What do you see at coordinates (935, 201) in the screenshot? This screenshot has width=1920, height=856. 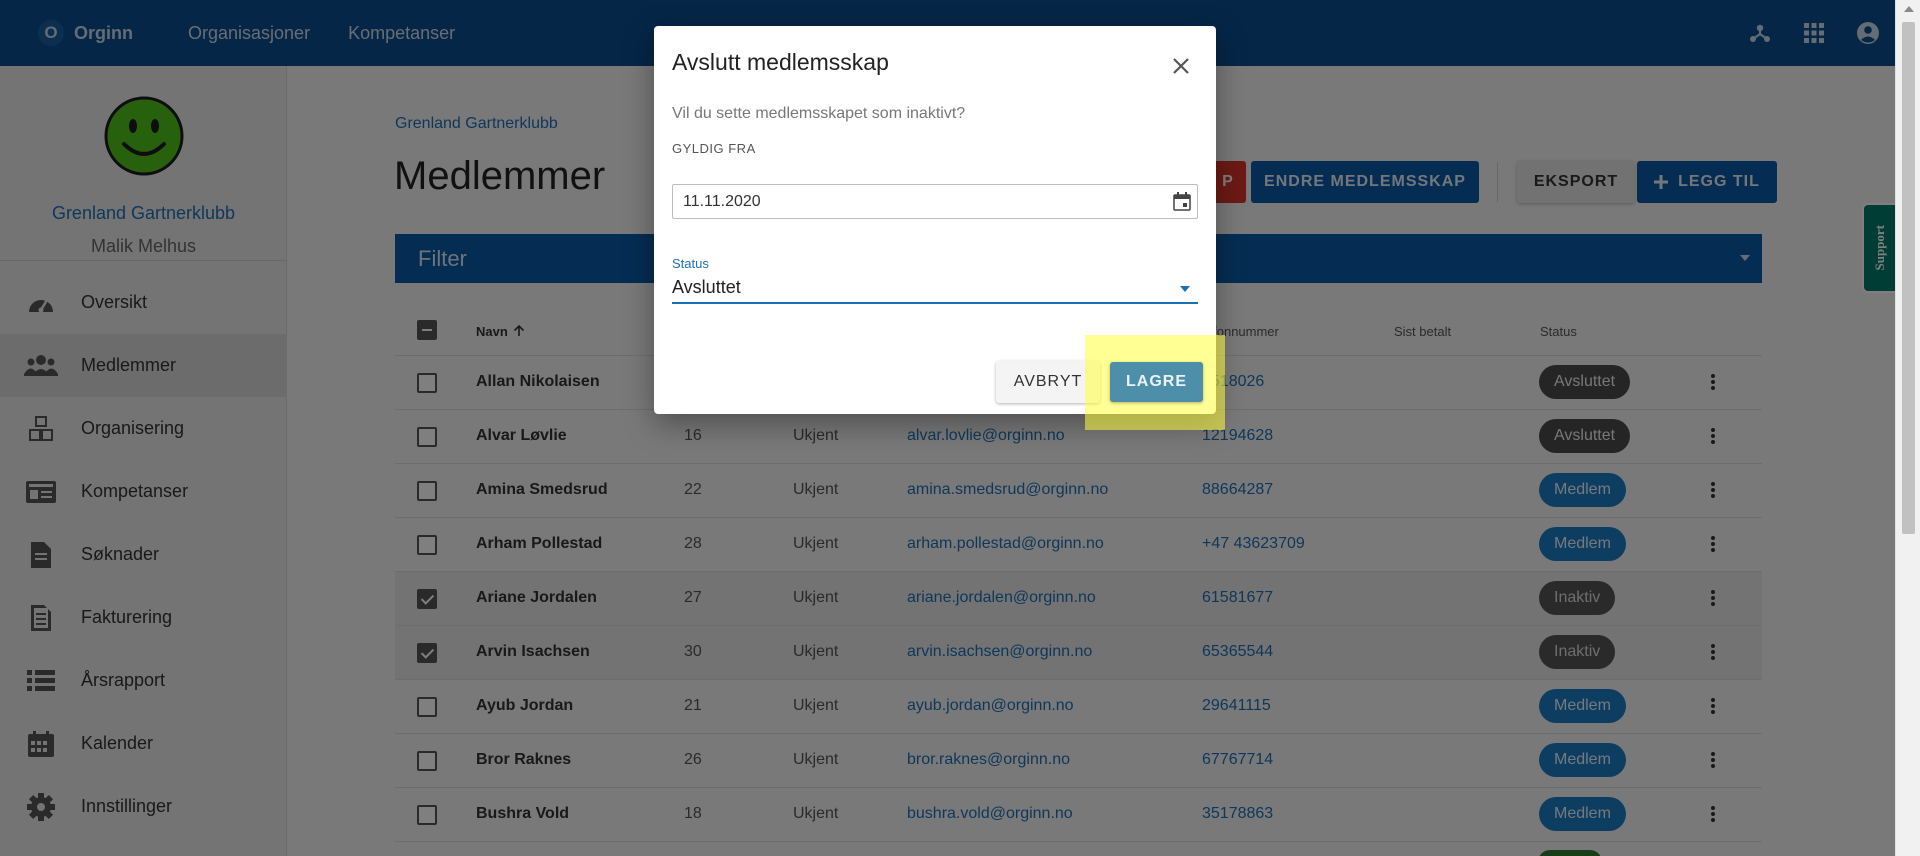 I see `valid-from-date-input` at bounding box center [935, 201].